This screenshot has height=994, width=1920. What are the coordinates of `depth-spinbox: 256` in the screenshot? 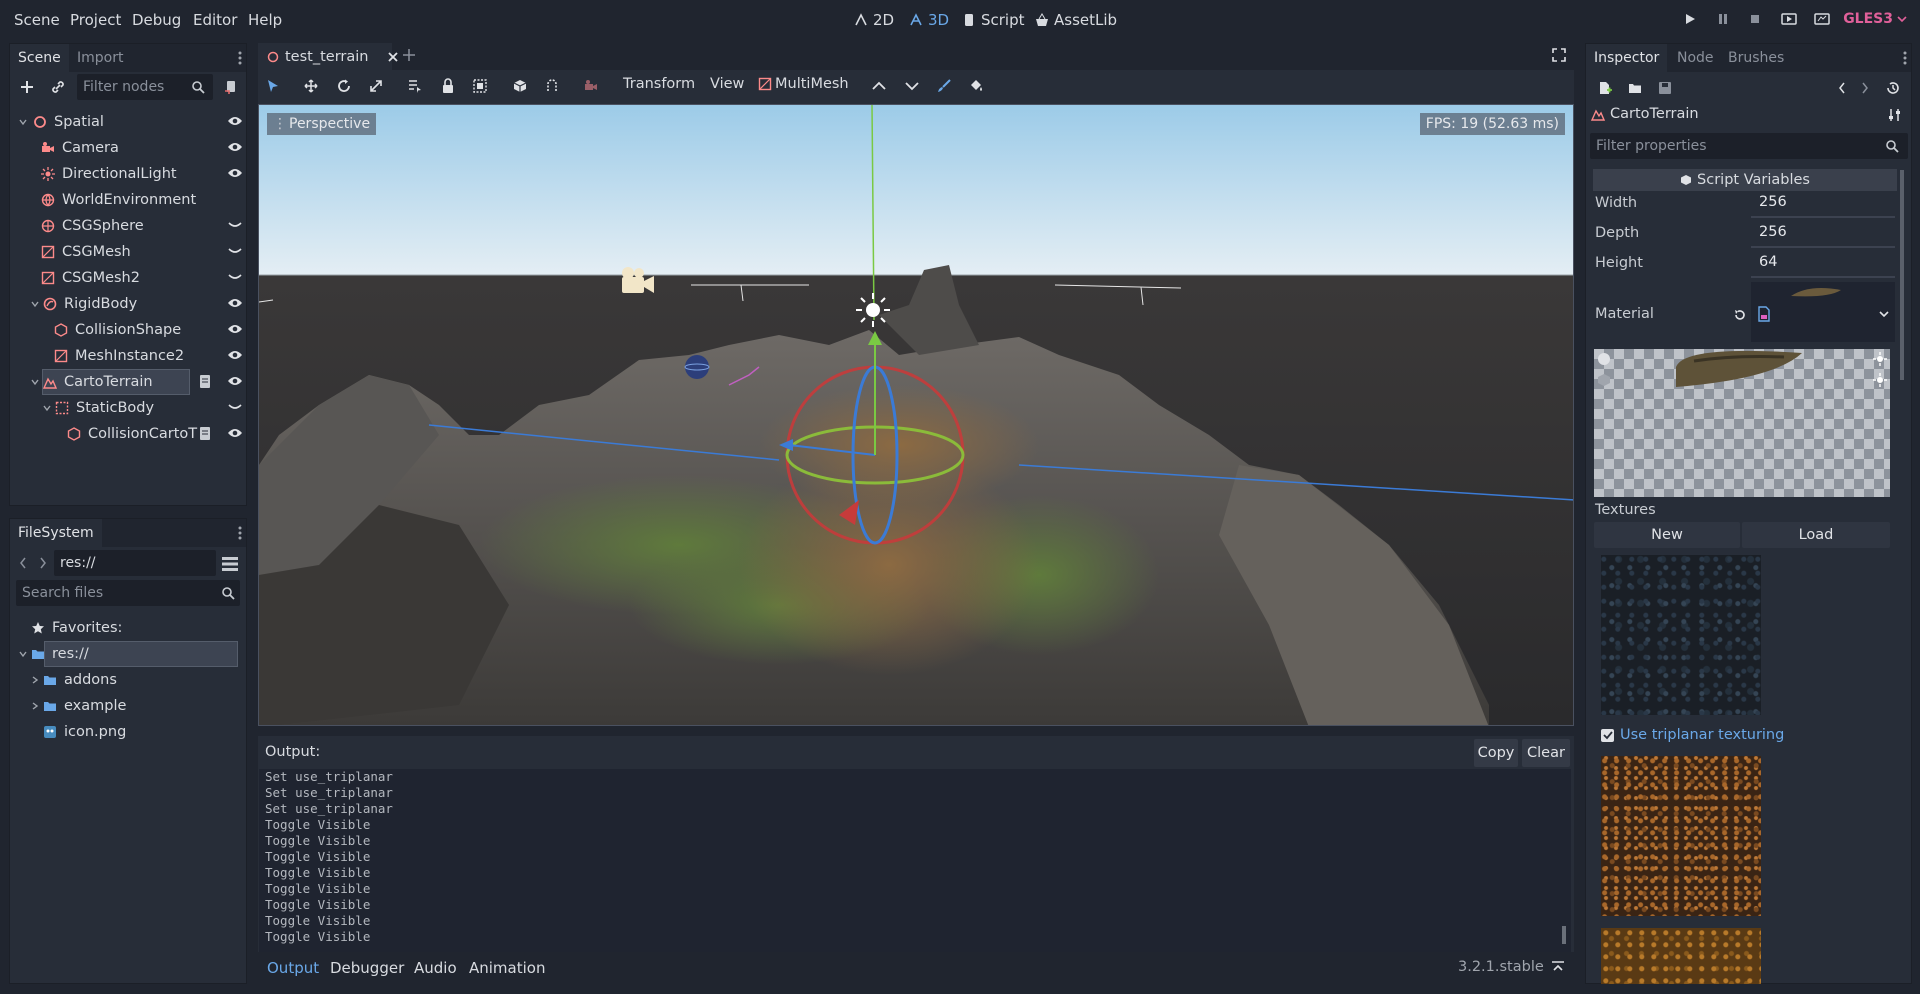 It's located at (1823, 236).